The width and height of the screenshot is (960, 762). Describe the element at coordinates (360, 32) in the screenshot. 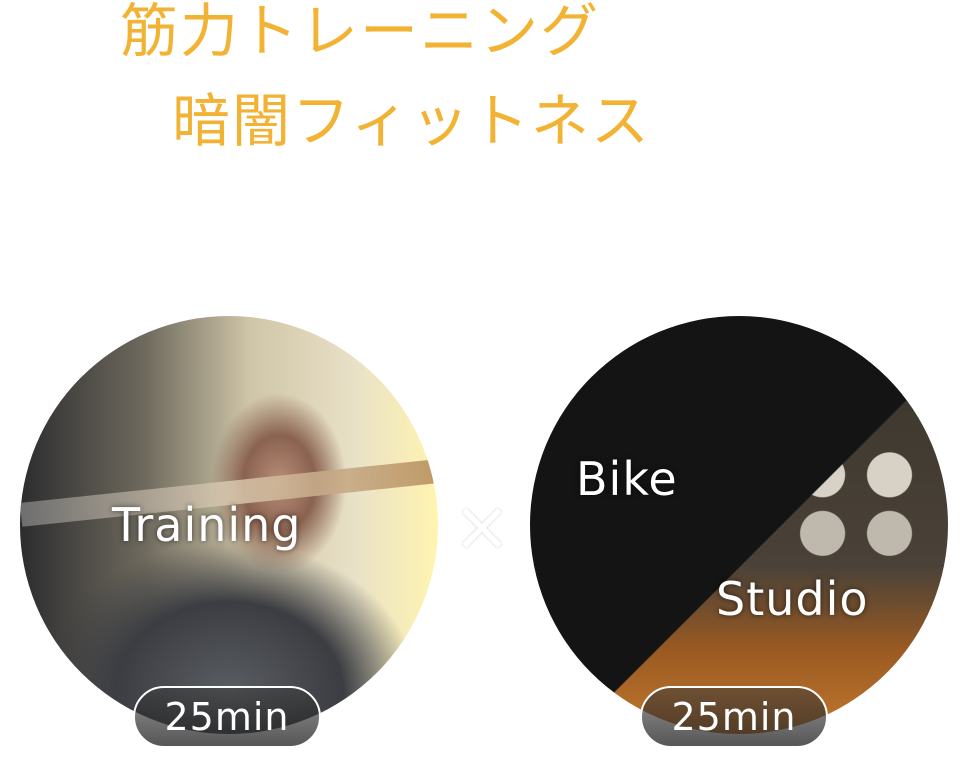

I see `headline-strength-training: 筋力トレーニング` at that location.